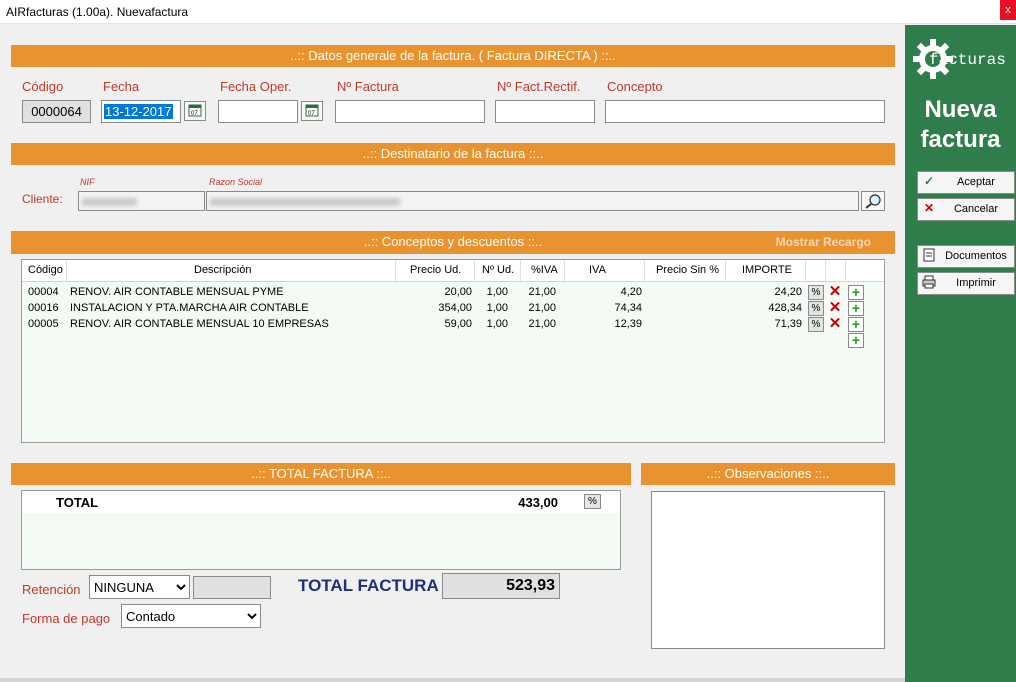 This screenshot has height=682, width=1016. What do you see at coordinates (458, 292) in the screenshot?
I see `row-precio: 20,00` at bounding box center [458, 292].